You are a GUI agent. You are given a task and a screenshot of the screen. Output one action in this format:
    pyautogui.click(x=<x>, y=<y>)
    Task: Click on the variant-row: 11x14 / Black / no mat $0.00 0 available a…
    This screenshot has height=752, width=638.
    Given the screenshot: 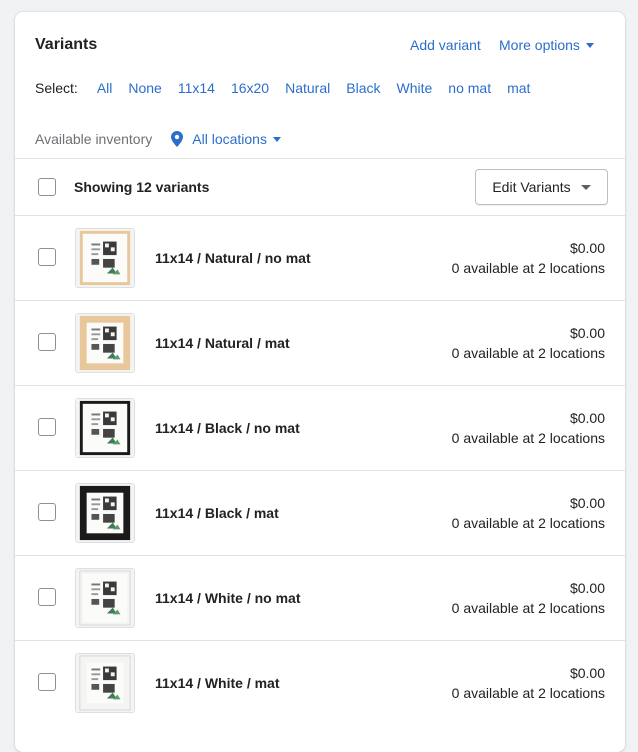 What is the action you would take?
    pyautogui.click(x=320, y=427)
    